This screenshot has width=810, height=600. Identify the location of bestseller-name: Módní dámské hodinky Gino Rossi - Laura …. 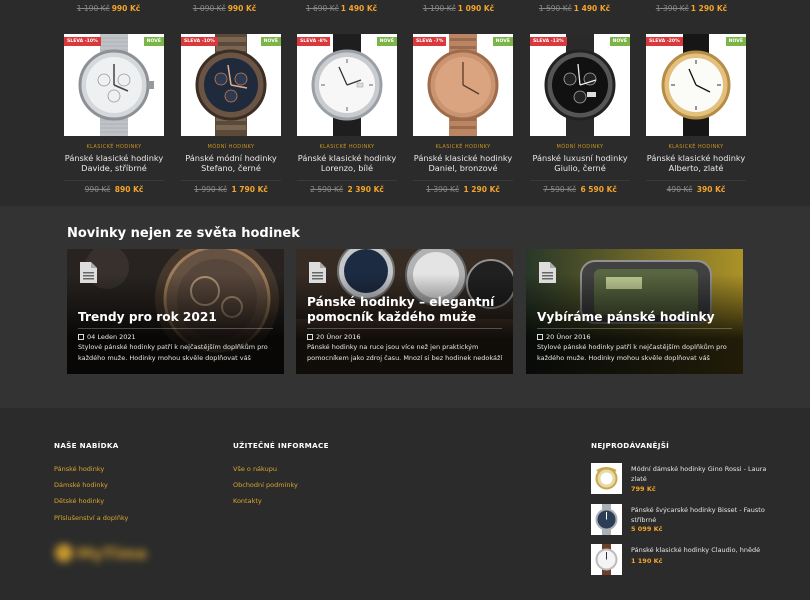
(701, 474).